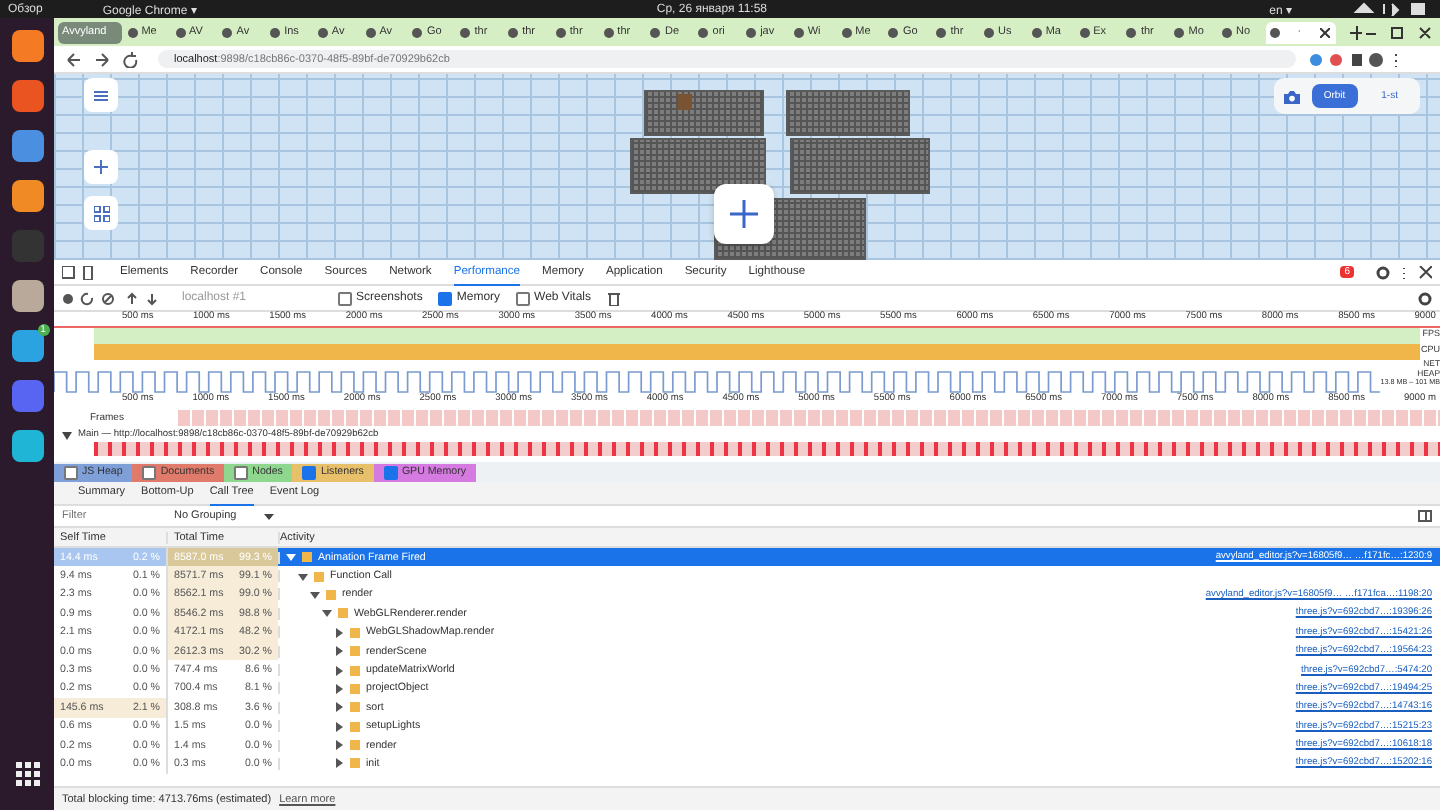 The image size is (1440, 810). What do you see at coordinates (1324, 32) in the screenshot?
I see `close-icon` at bounding box center [1324, 32].